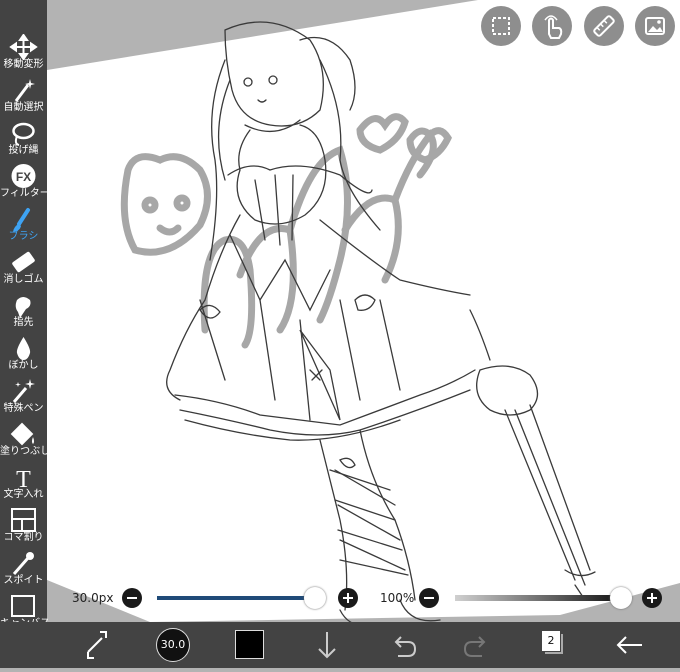  I want to click on text-icon: T, so click(23, 478).